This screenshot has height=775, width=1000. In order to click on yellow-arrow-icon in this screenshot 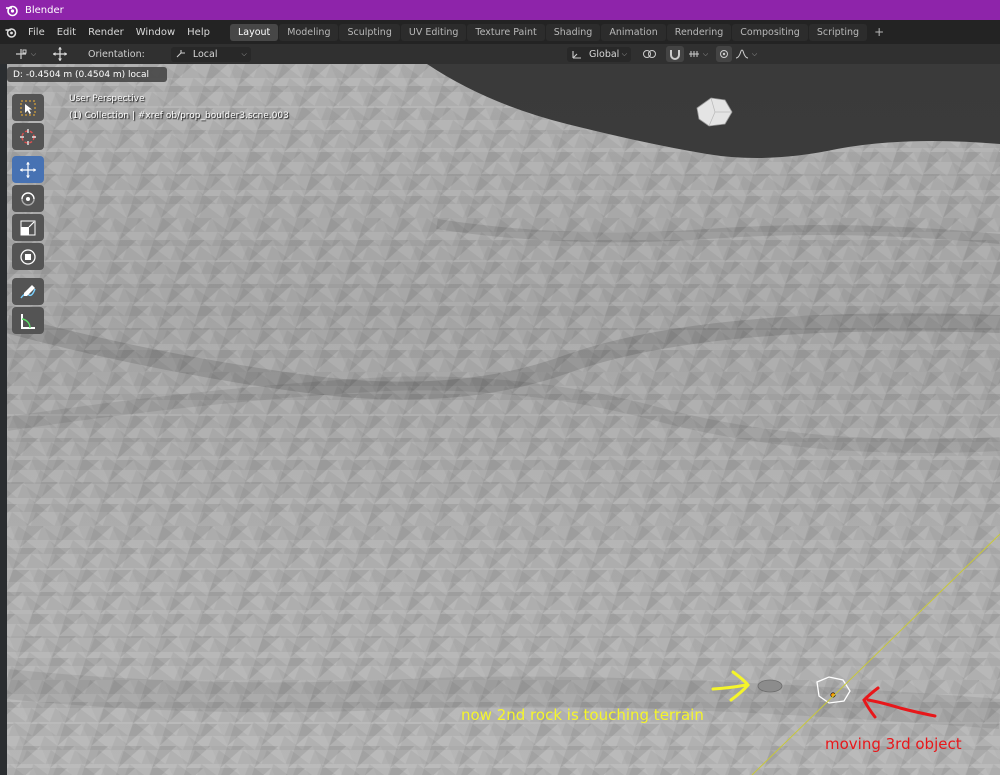, I will do `click(730, 686)`.